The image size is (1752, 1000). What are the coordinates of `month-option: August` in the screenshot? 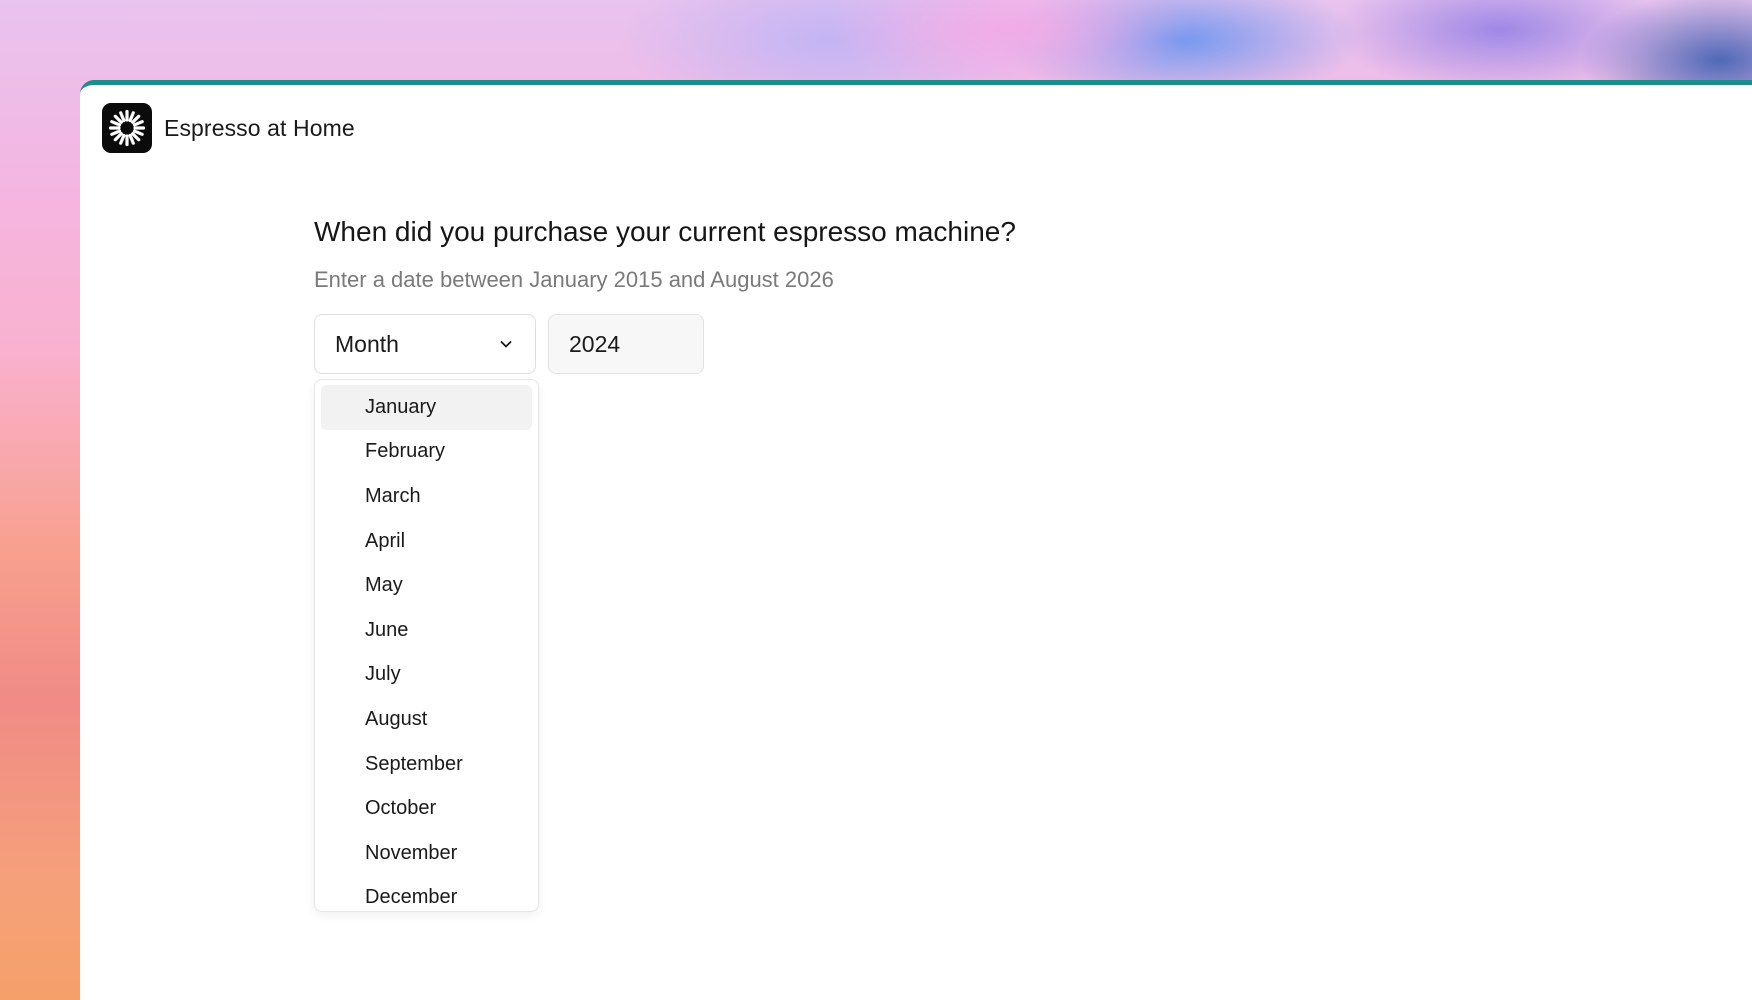 It's located at (426, 719).